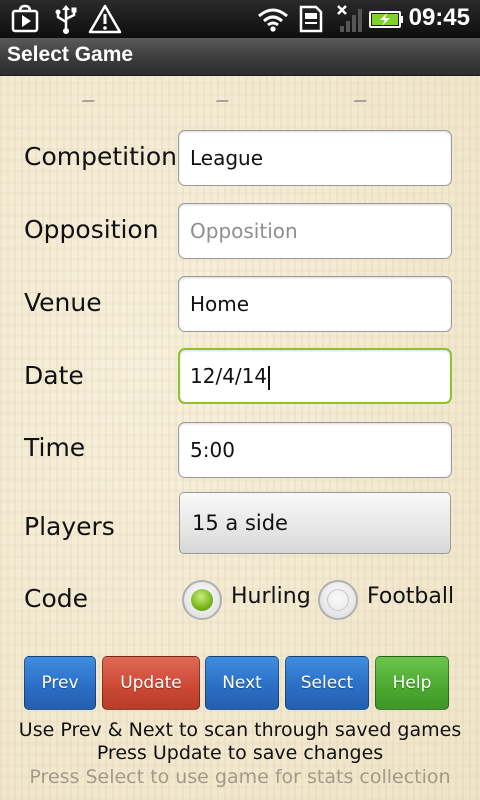 The width and height of the screenshot is (480, 800). I want to click on title-bar: Select Game, so click(240, 57).